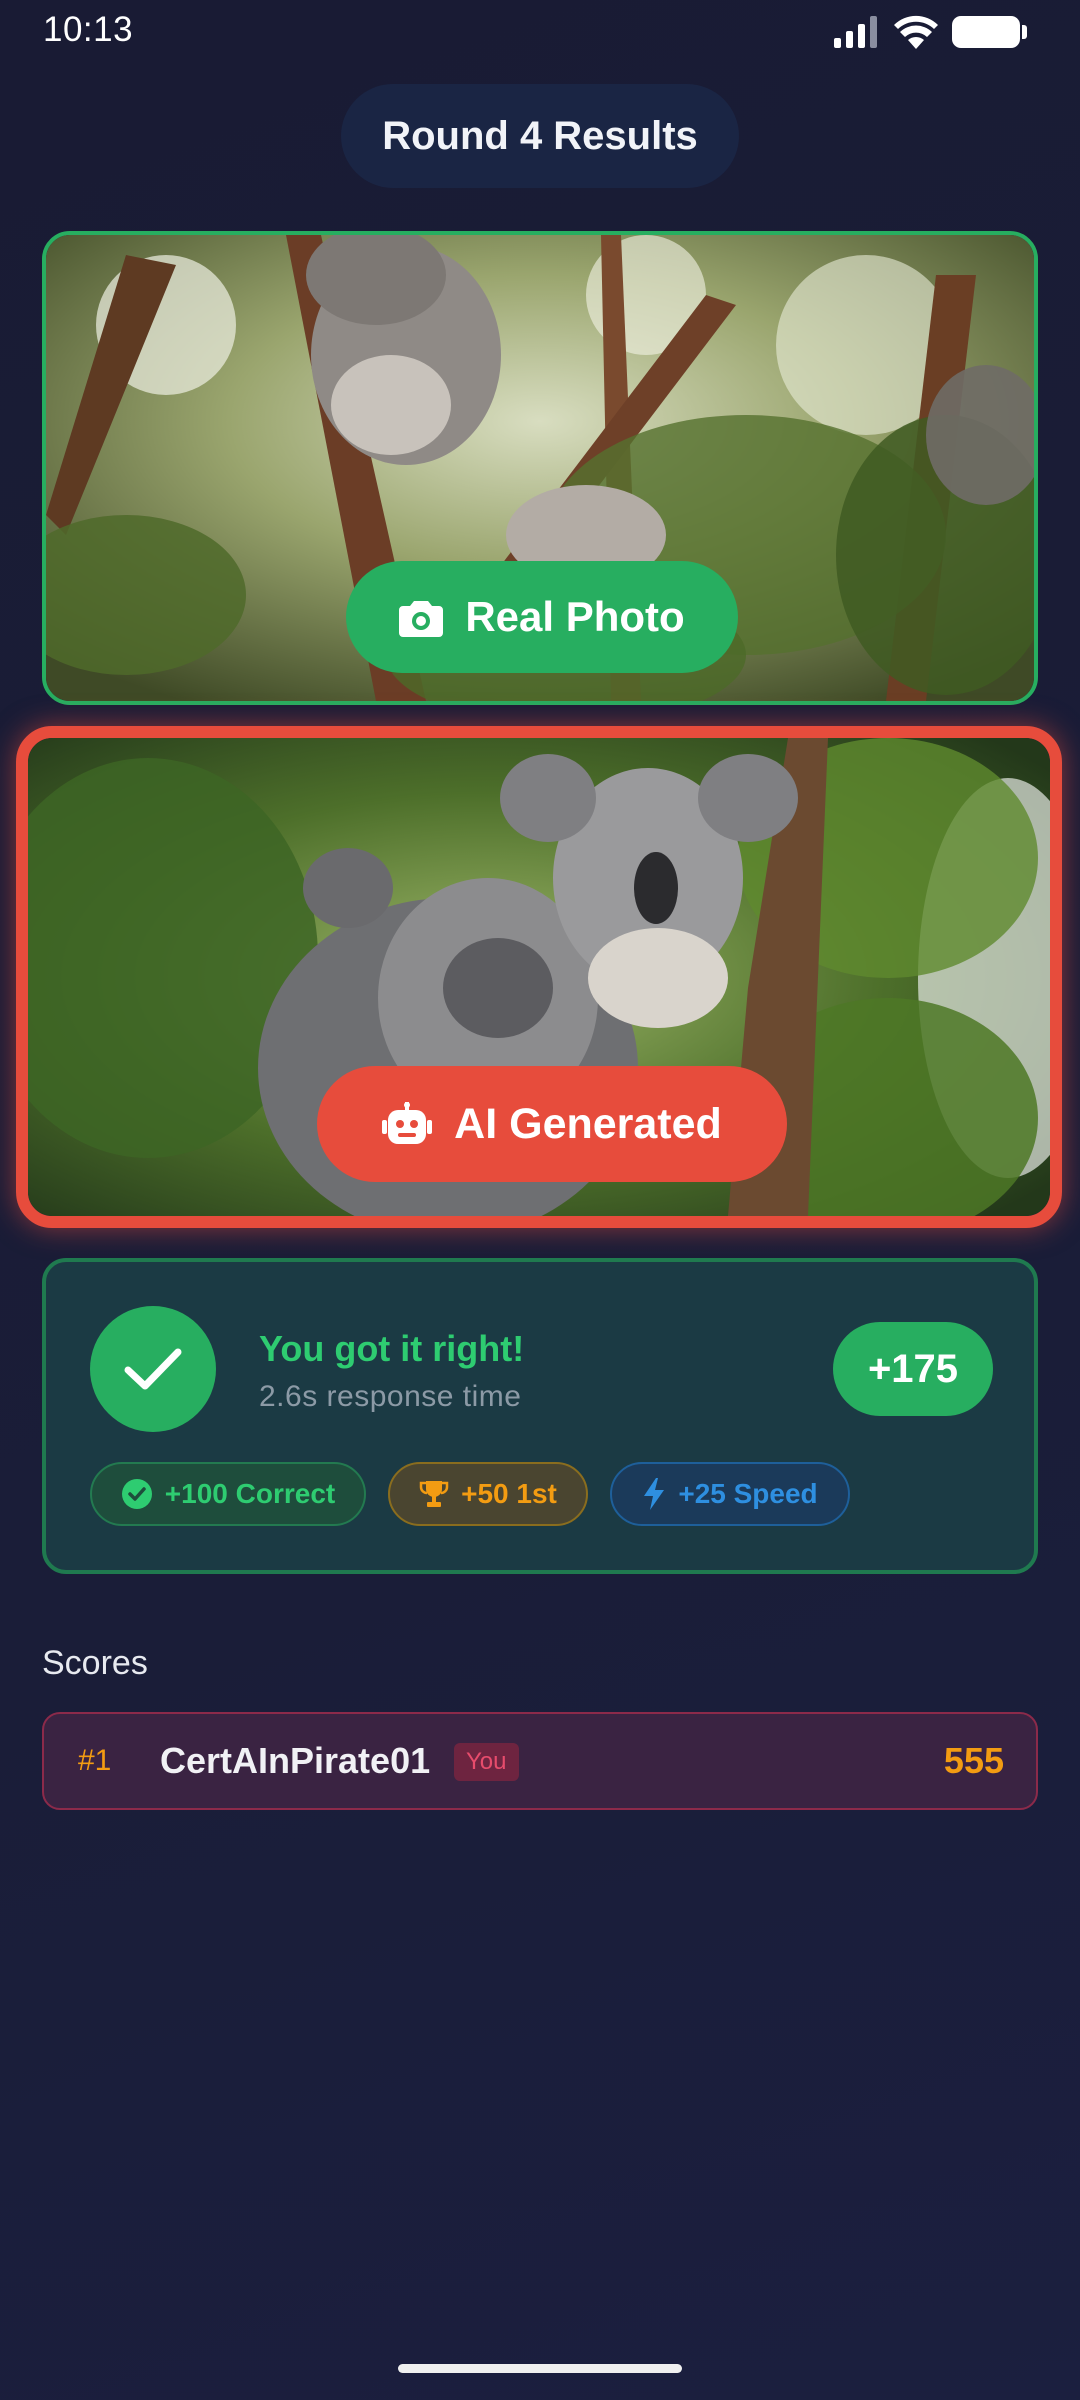 This screenshot has width=1080, height=2400. Describe the element at coordinates (88, 29) in the screenshot. I see `status-time: 10:13` at that location.